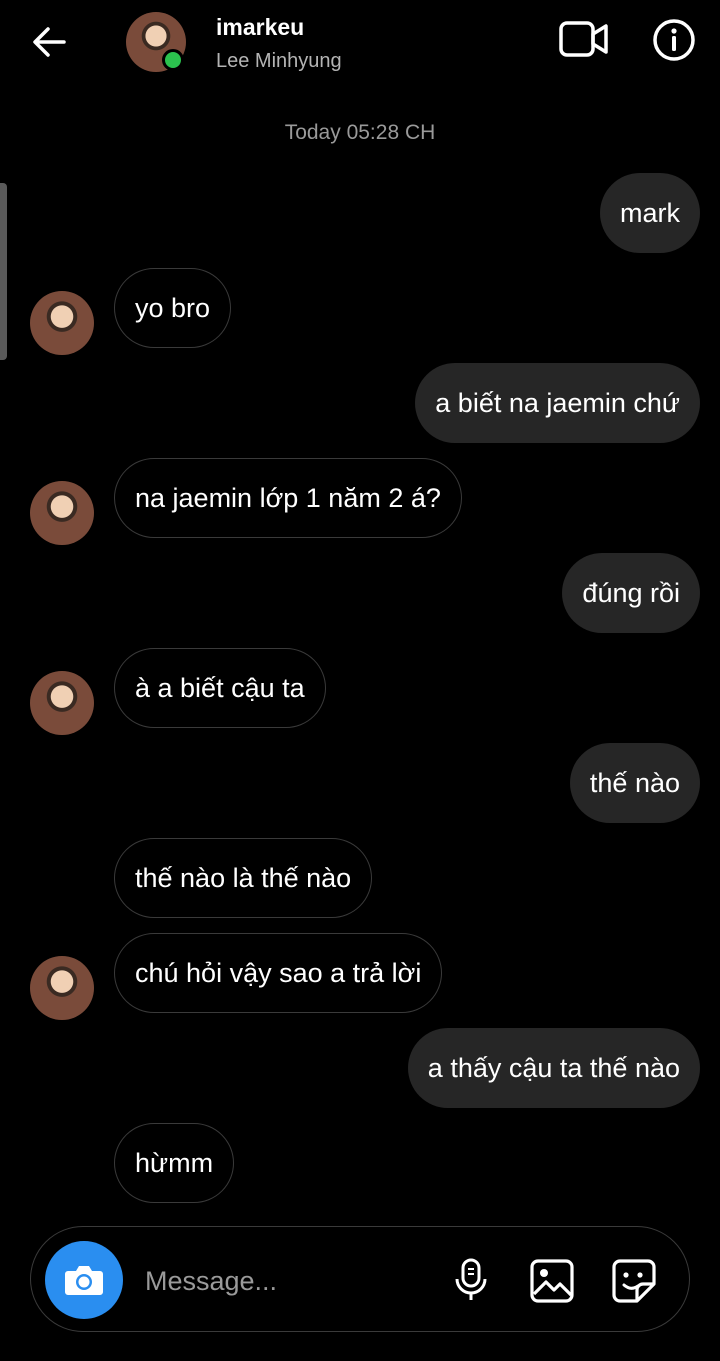 The image size is (720, 1361). I want to click on message-input, so click(285, 1281).